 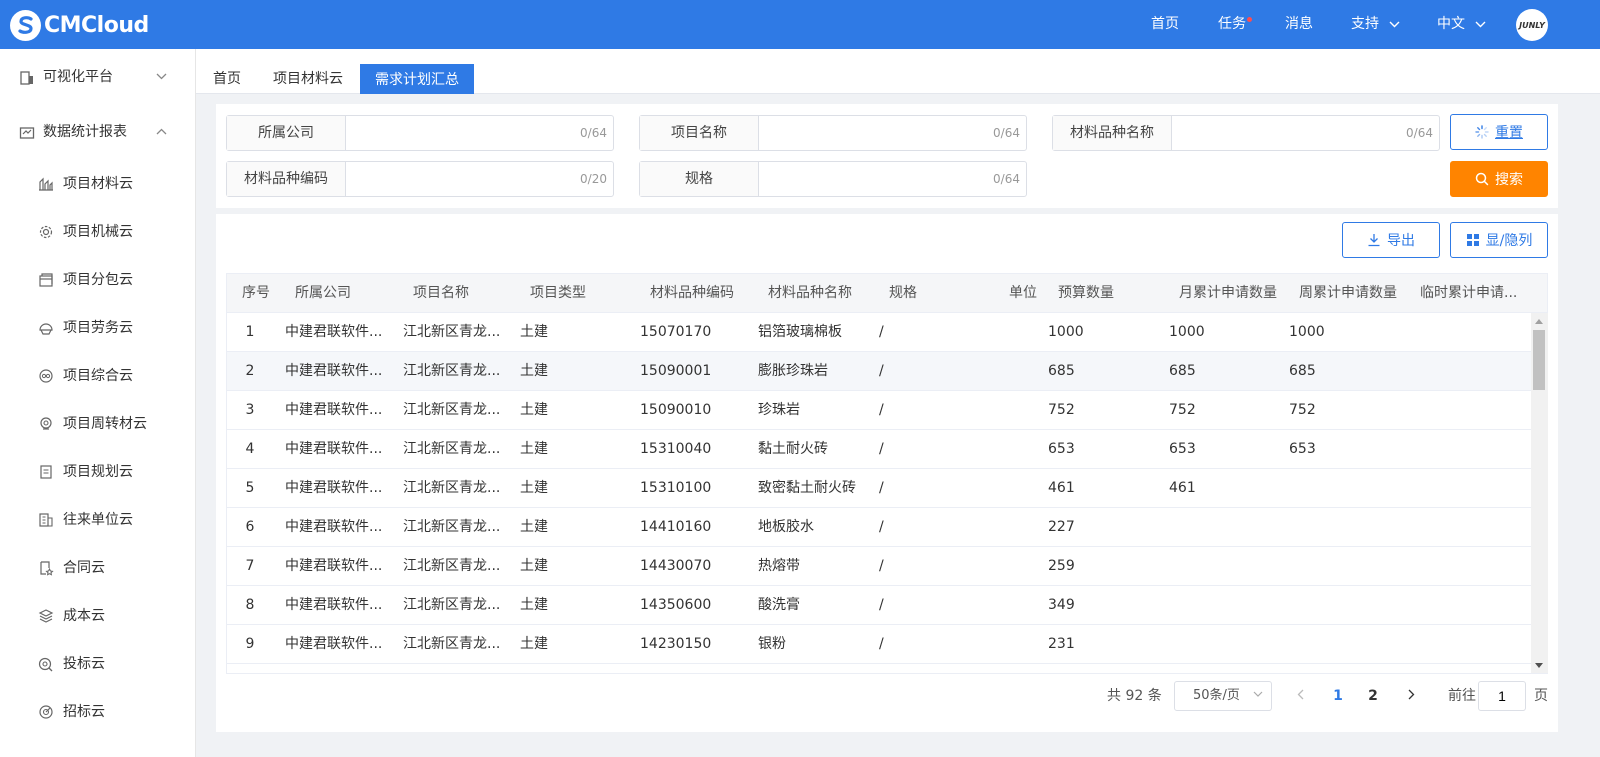 I want to click on cell-budget-qty: 259, so click(x=1061, y=566).